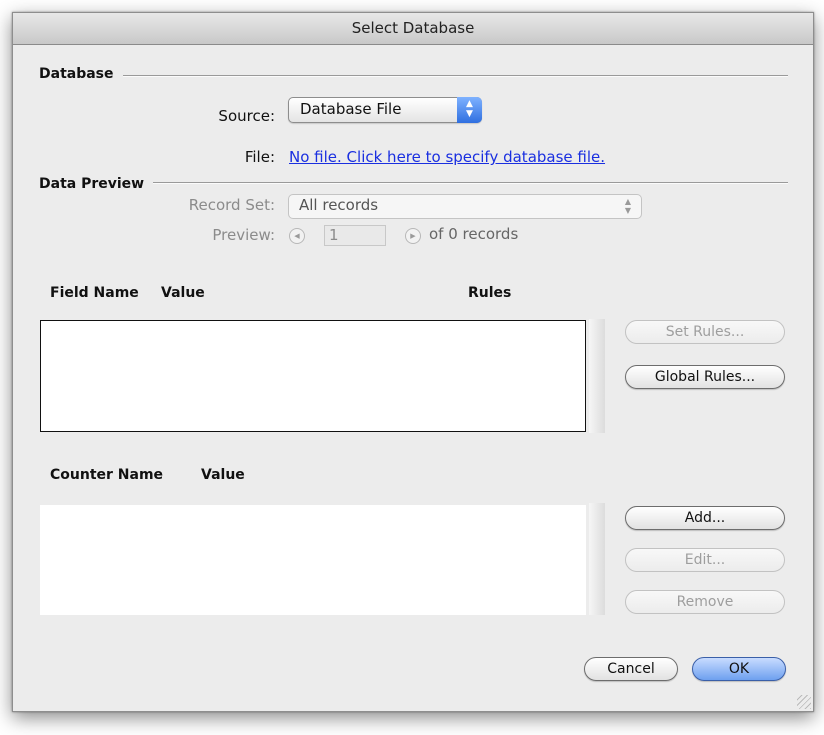  What do you see at coordinates (490, 293) in the screenshot?
I see `rules-column-header: Rules` at bounding box center [490, 293].